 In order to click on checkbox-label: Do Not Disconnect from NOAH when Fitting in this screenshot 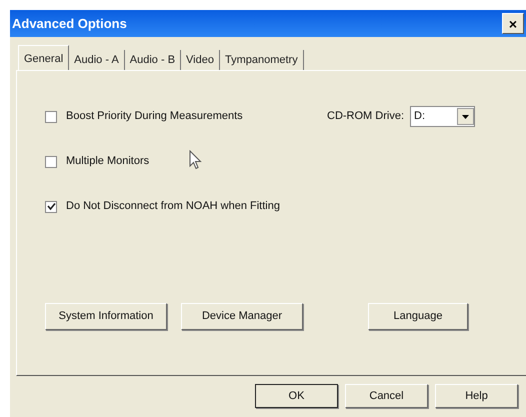, I will do `click(173, 206)`.